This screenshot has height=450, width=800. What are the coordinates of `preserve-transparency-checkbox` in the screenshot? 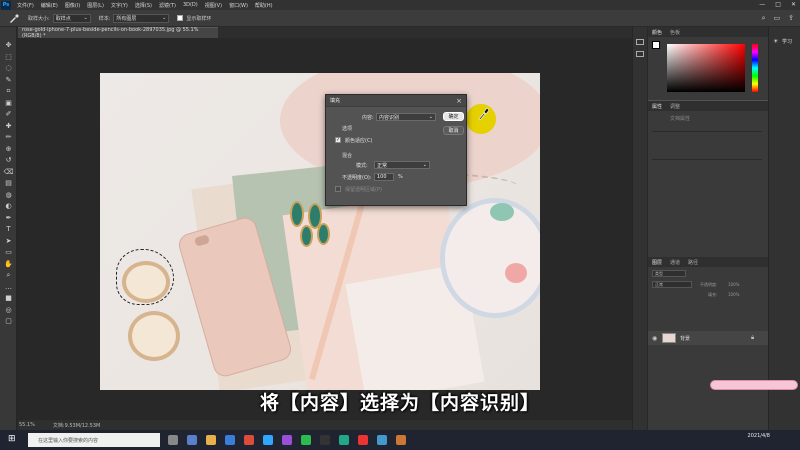 It's located at (338, 189).